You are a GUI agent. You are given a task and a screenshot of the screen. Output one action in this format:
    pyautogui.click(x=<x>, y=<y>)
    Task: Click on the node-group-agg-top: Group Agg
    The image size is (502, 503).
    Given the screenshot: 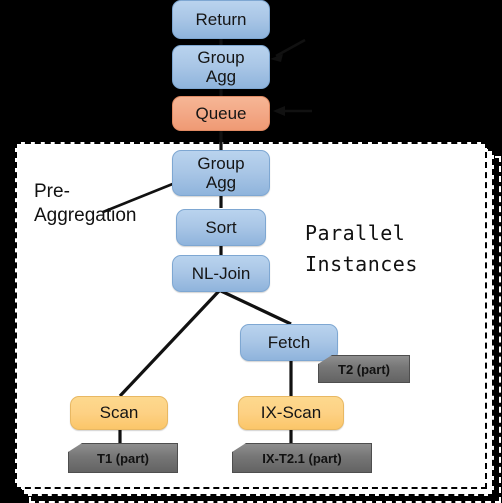 What is the action you would take?
    pyautogui.click(x=221, y=67)
    